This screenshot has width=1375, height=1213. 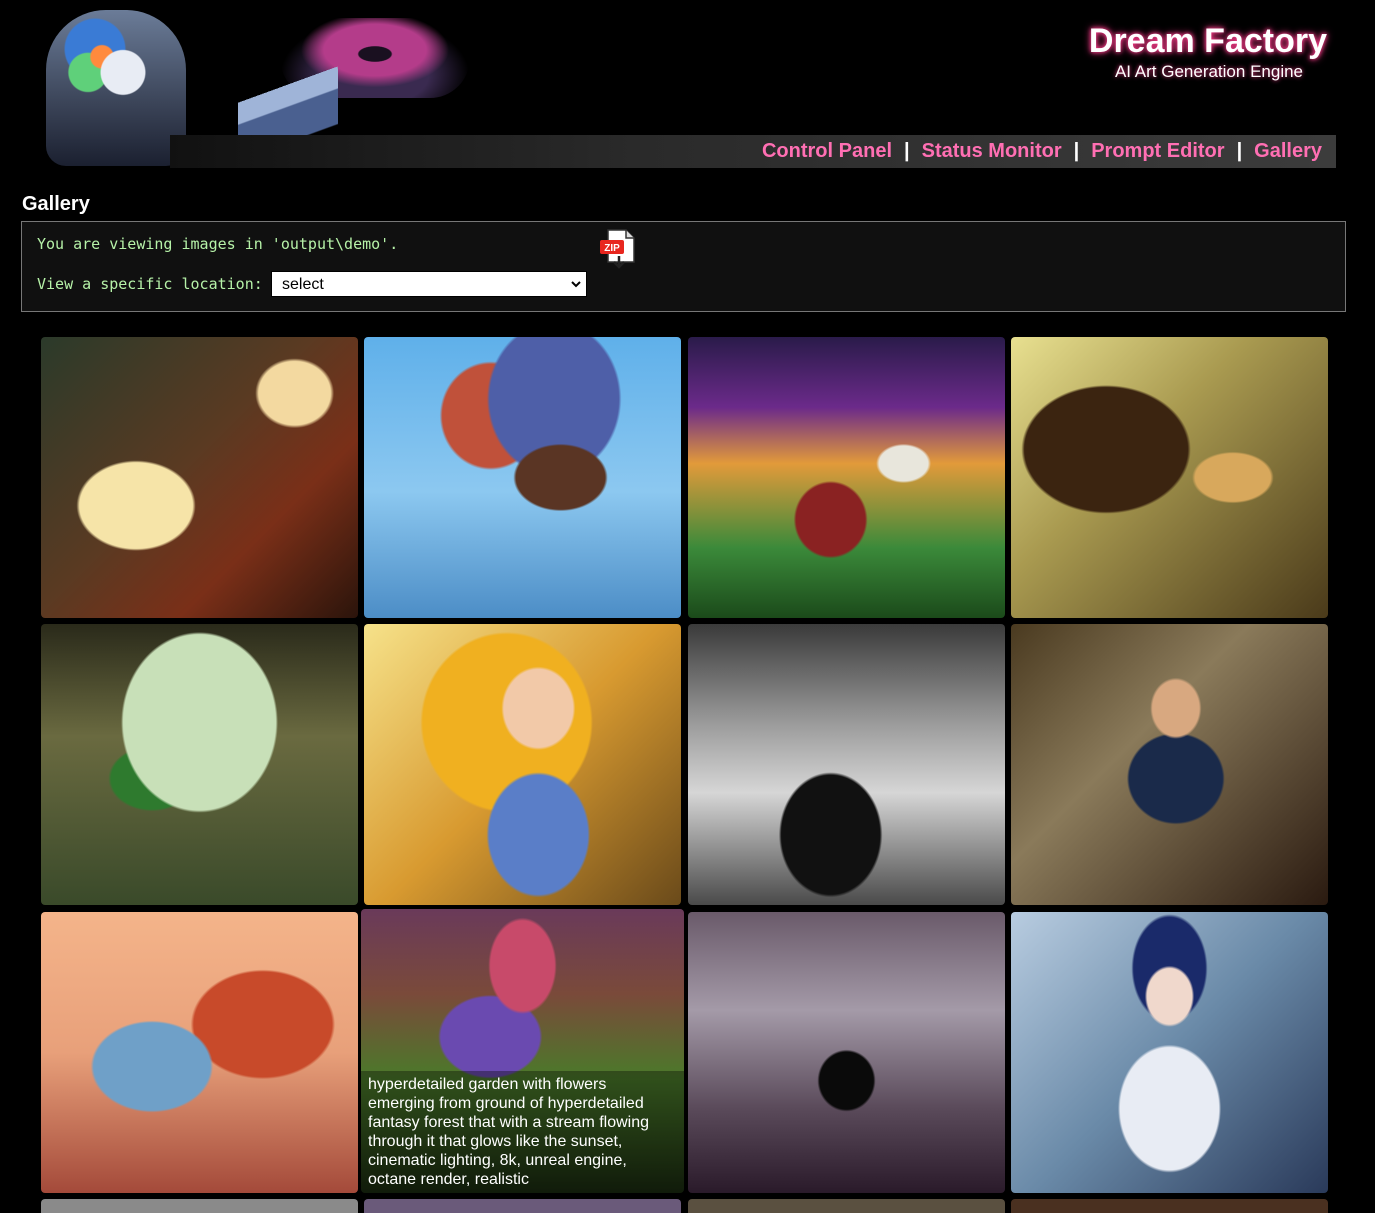 What do you see at coordinates (992, 151) in the screenshot?
I see `nav-status-monitor: Status Monitor` at bounding box center [992, 151].